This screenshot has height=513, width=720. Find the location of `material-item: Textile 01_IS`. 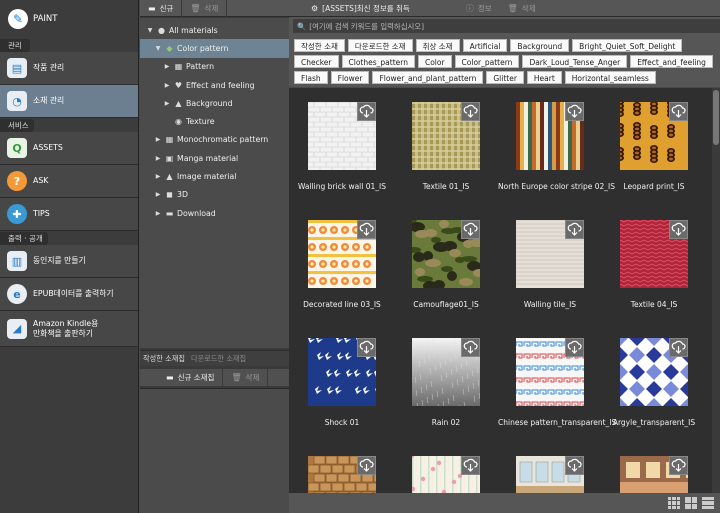

material-item: Textile 01_IS is located at coordinates (446, 139).